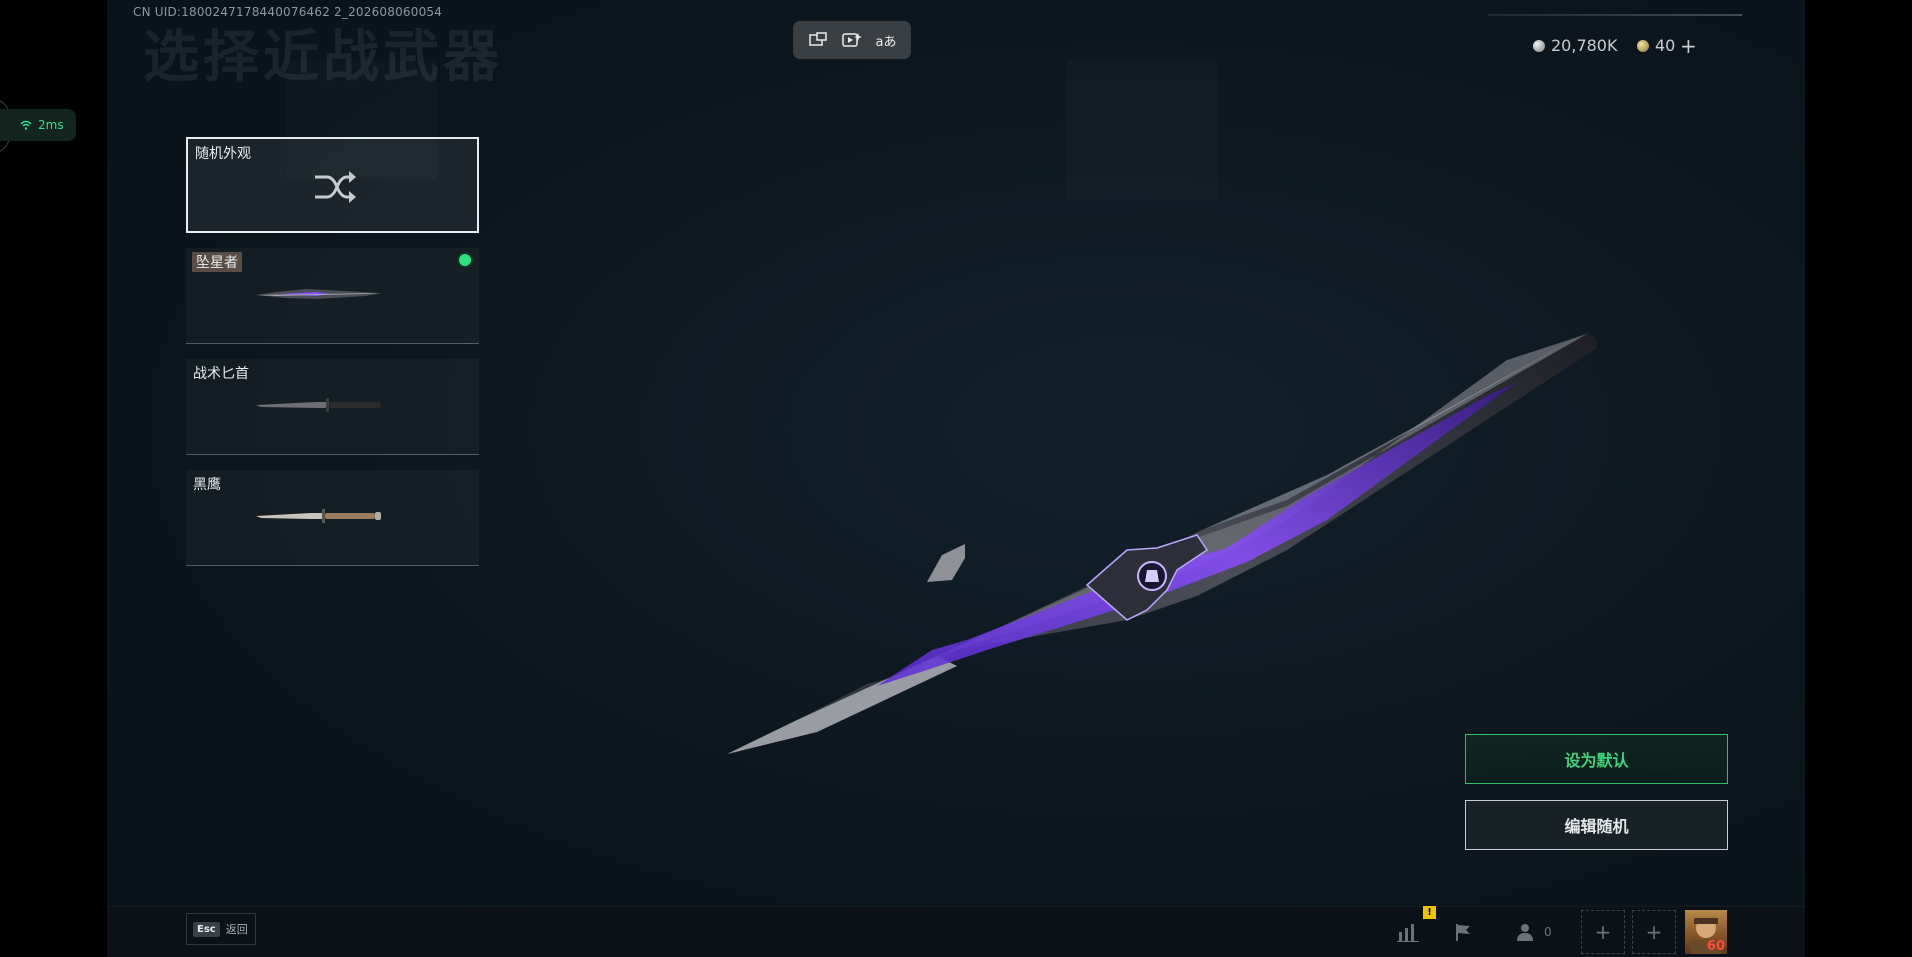 This screenshot has width=1912, height=957. I want to click on warning-badge: !, so click(1429, 912).